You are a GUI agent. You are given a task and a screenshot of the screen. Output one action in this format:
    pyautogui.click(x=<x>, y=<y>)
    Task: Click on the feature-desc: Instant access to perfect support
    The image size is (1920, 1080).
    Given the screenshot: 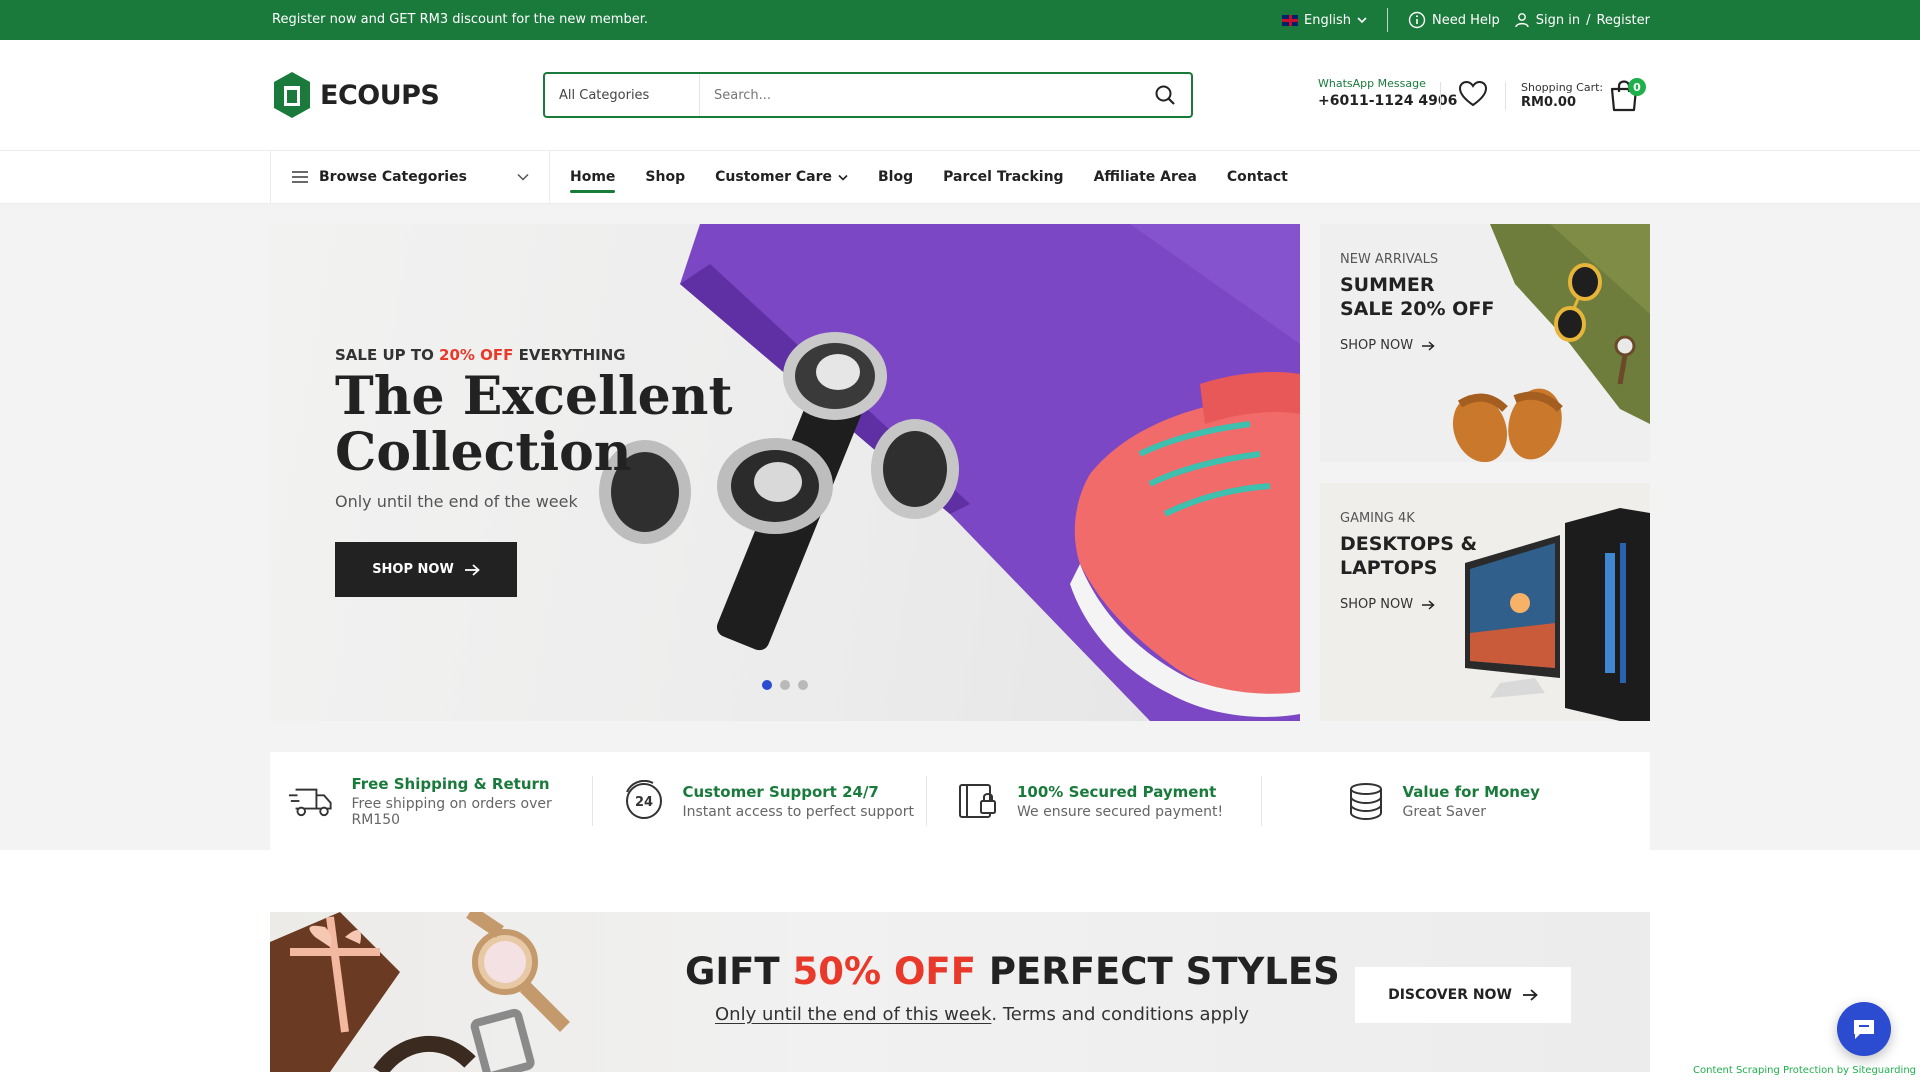 What is the action you would take?
    pyautogui.click(x=798, y=811)
    